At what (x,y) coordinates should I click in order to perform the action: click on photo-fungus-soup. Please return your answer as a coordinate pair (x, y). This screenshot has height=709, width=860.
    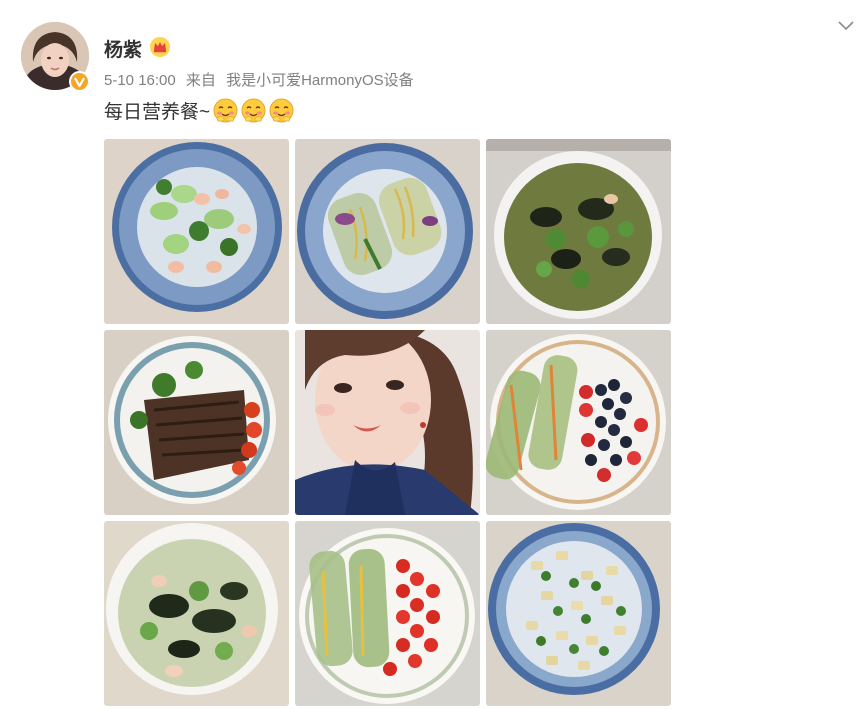
    Looking at the image, I should click on (578, 231).